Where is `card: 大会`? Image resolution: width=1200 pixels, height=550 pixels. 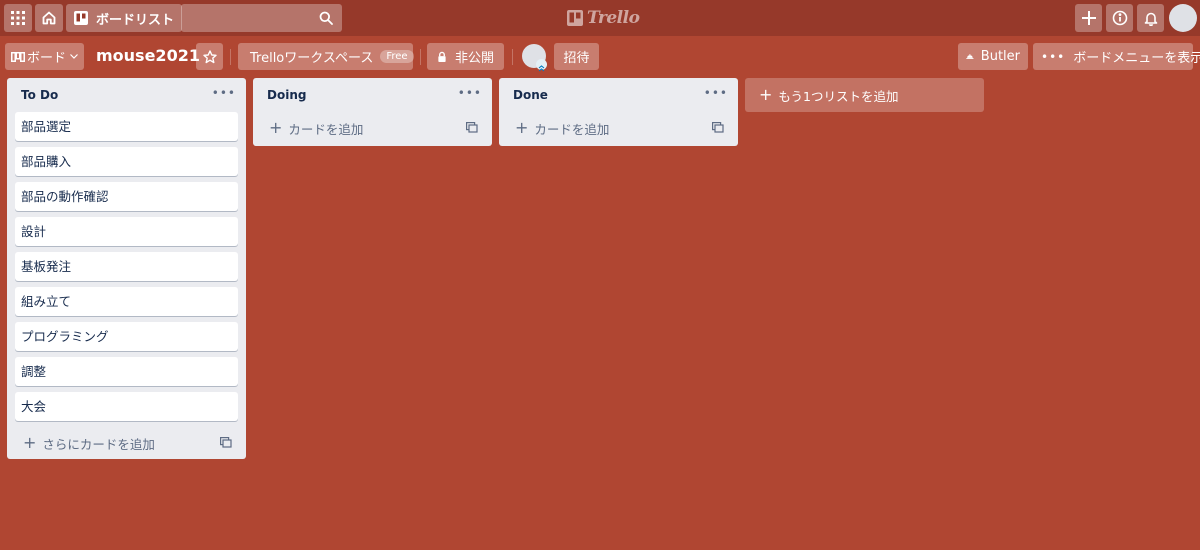
card: 大会 is located at coordinates (126, 406).